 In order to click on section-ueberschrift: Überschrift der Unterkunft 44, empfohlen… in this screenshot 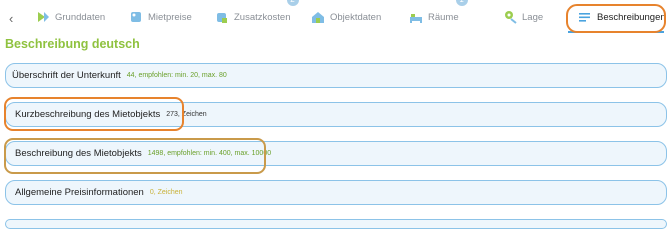, I will do `click(336, 75)`.